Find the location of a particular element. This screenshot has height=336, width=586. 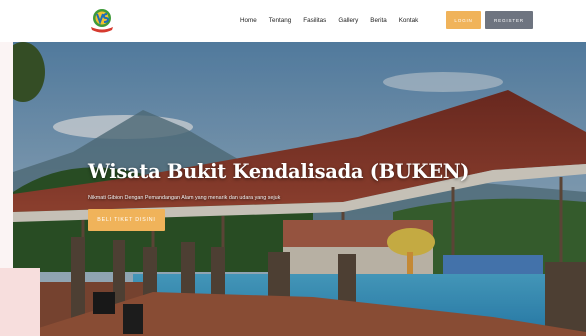

nav-fasilitas: Fasilitas is located at coordinates (314, 20).